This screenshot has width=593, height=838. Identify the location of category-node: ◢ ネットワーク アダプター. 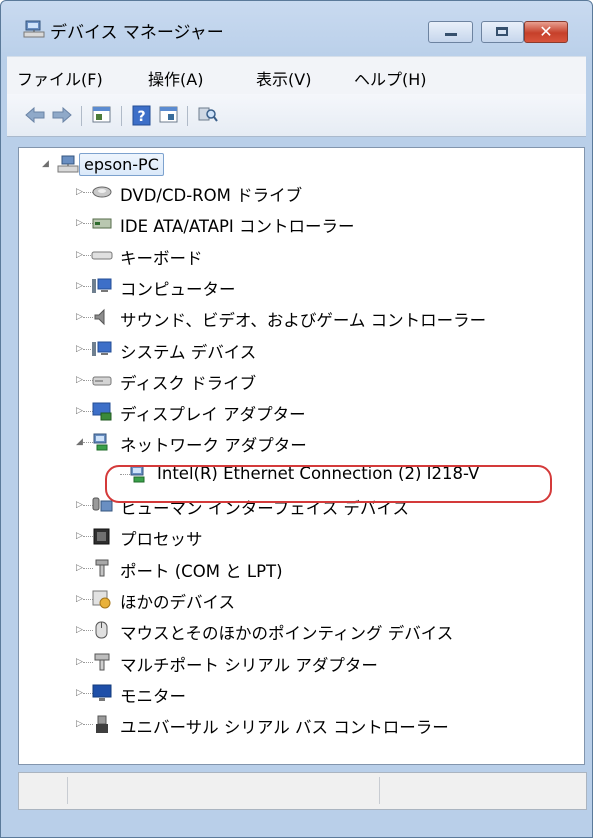
(299, 443).